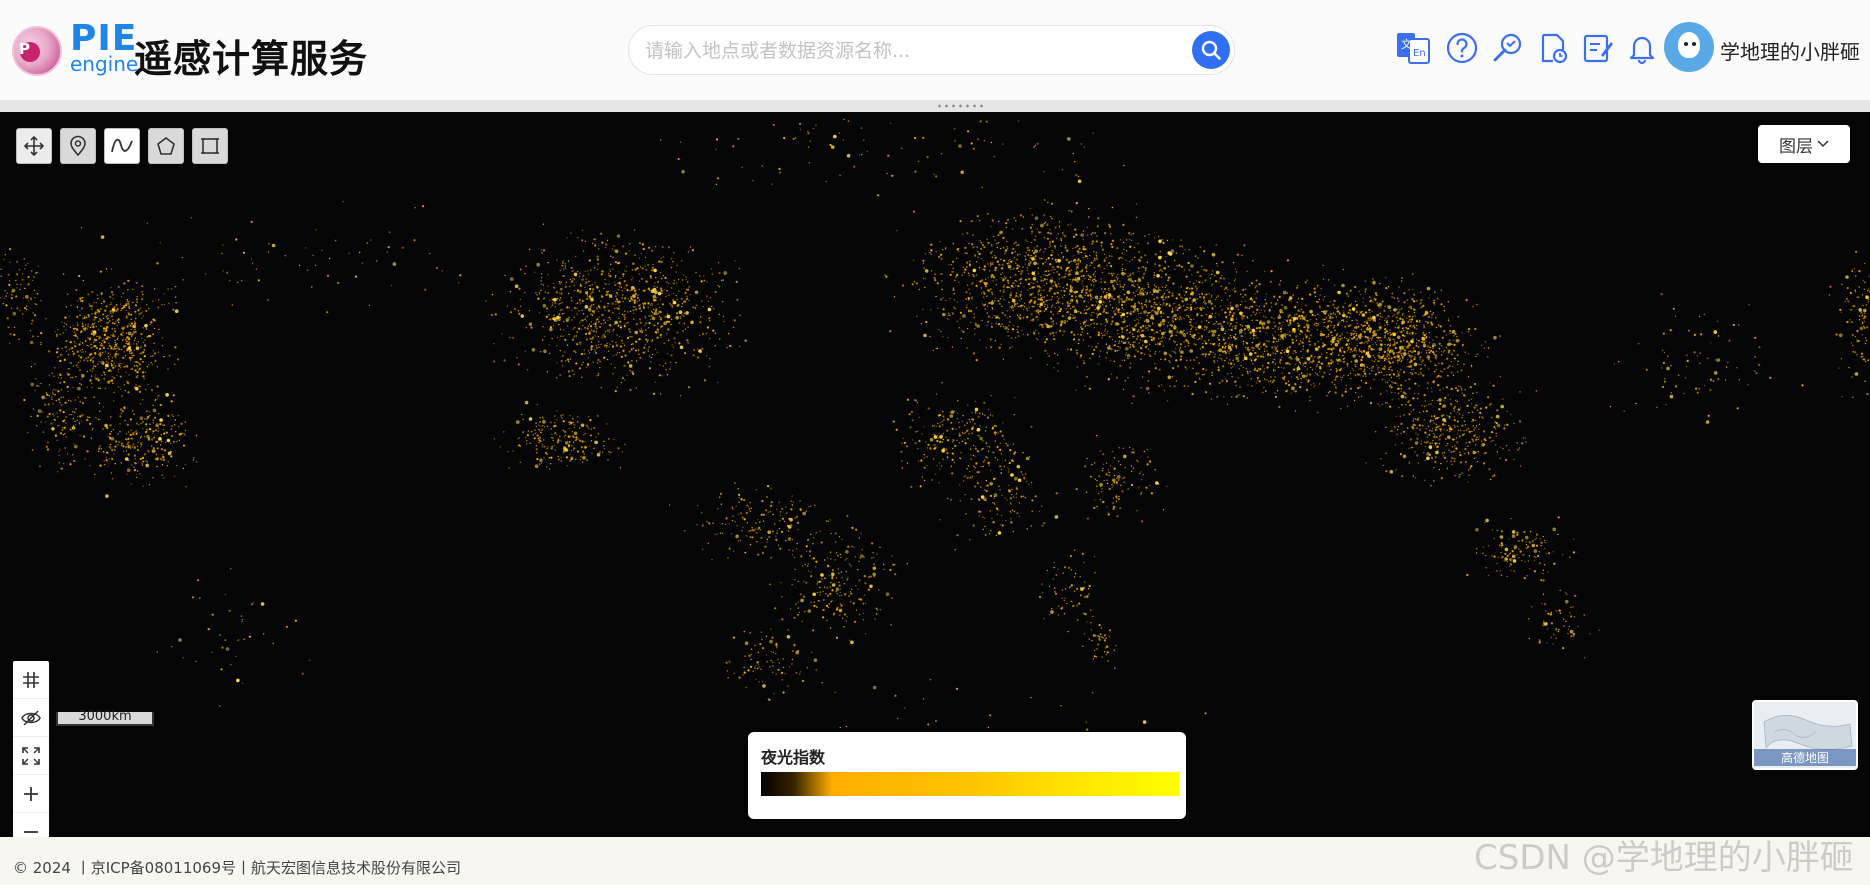  I want to click on tools-icon, so click(1508, 48).